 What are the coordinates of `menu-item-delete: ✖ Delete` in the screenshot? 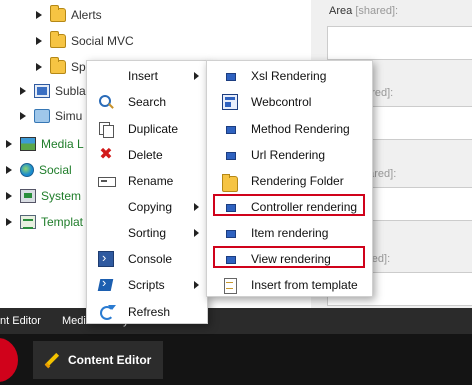 It's located at (147, 155).